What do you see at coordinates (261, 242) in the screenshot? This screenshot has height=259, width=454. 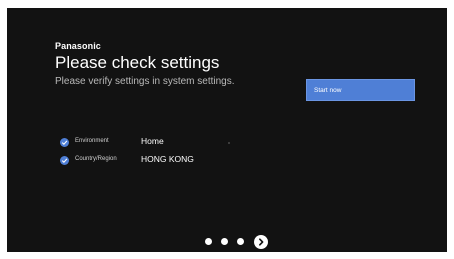 I see `next-page-button` at bounding box center [261, 242].